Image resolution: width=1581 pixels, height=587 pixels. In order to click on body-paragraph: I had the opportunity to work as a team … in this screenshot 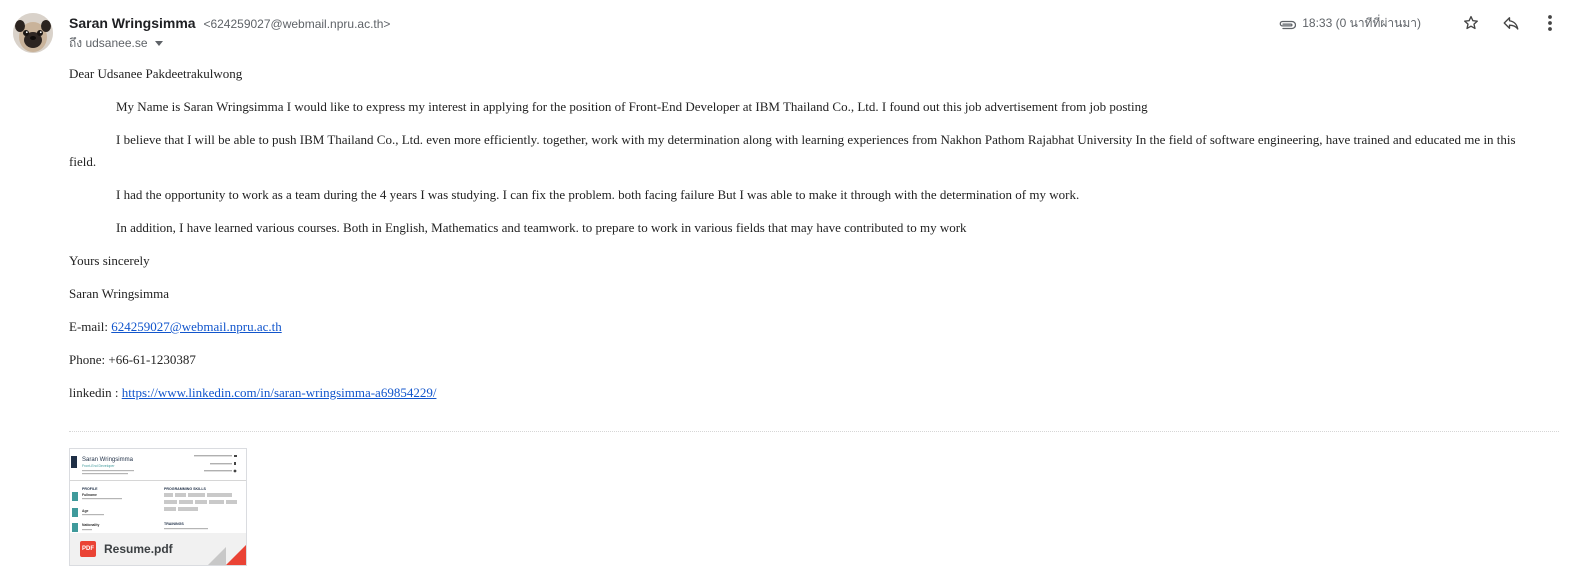, I will do `click(598, 194)`.